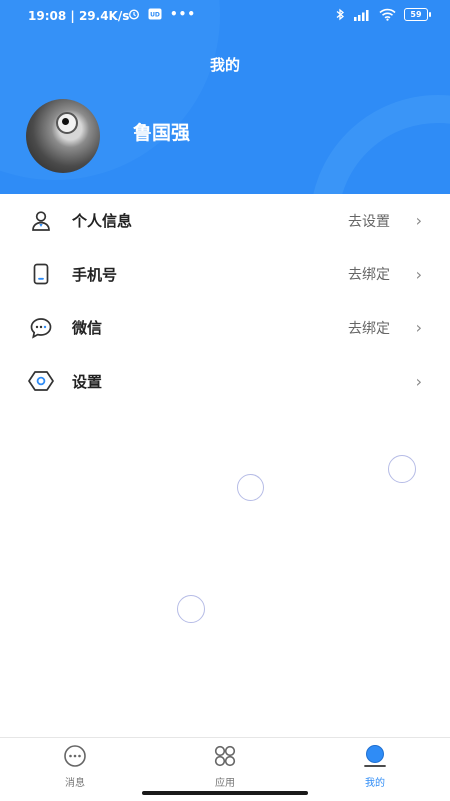 This screenshot has width=450, height=801. What do you see at coordinates (87, 381) in the screenshot?
I see `menu-item-label: 设置` at bounding box center [87, 381].